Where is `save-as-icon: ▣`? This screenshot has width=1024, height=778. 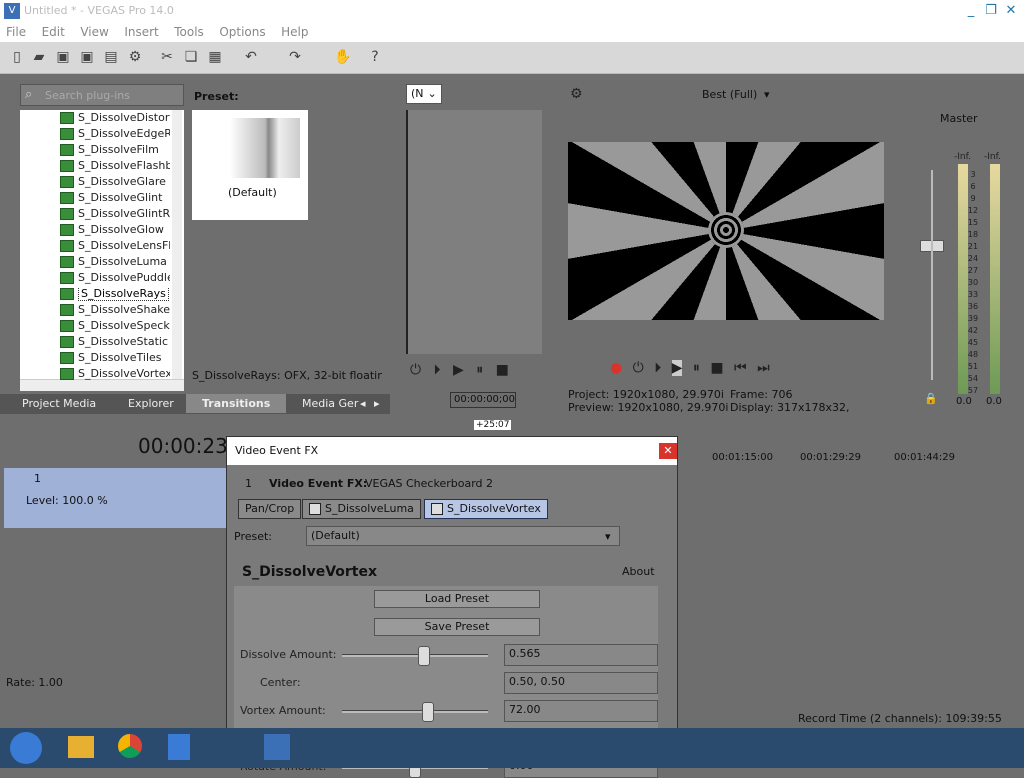
save-as-icon: ▣ is located at coordinates (87, 57).